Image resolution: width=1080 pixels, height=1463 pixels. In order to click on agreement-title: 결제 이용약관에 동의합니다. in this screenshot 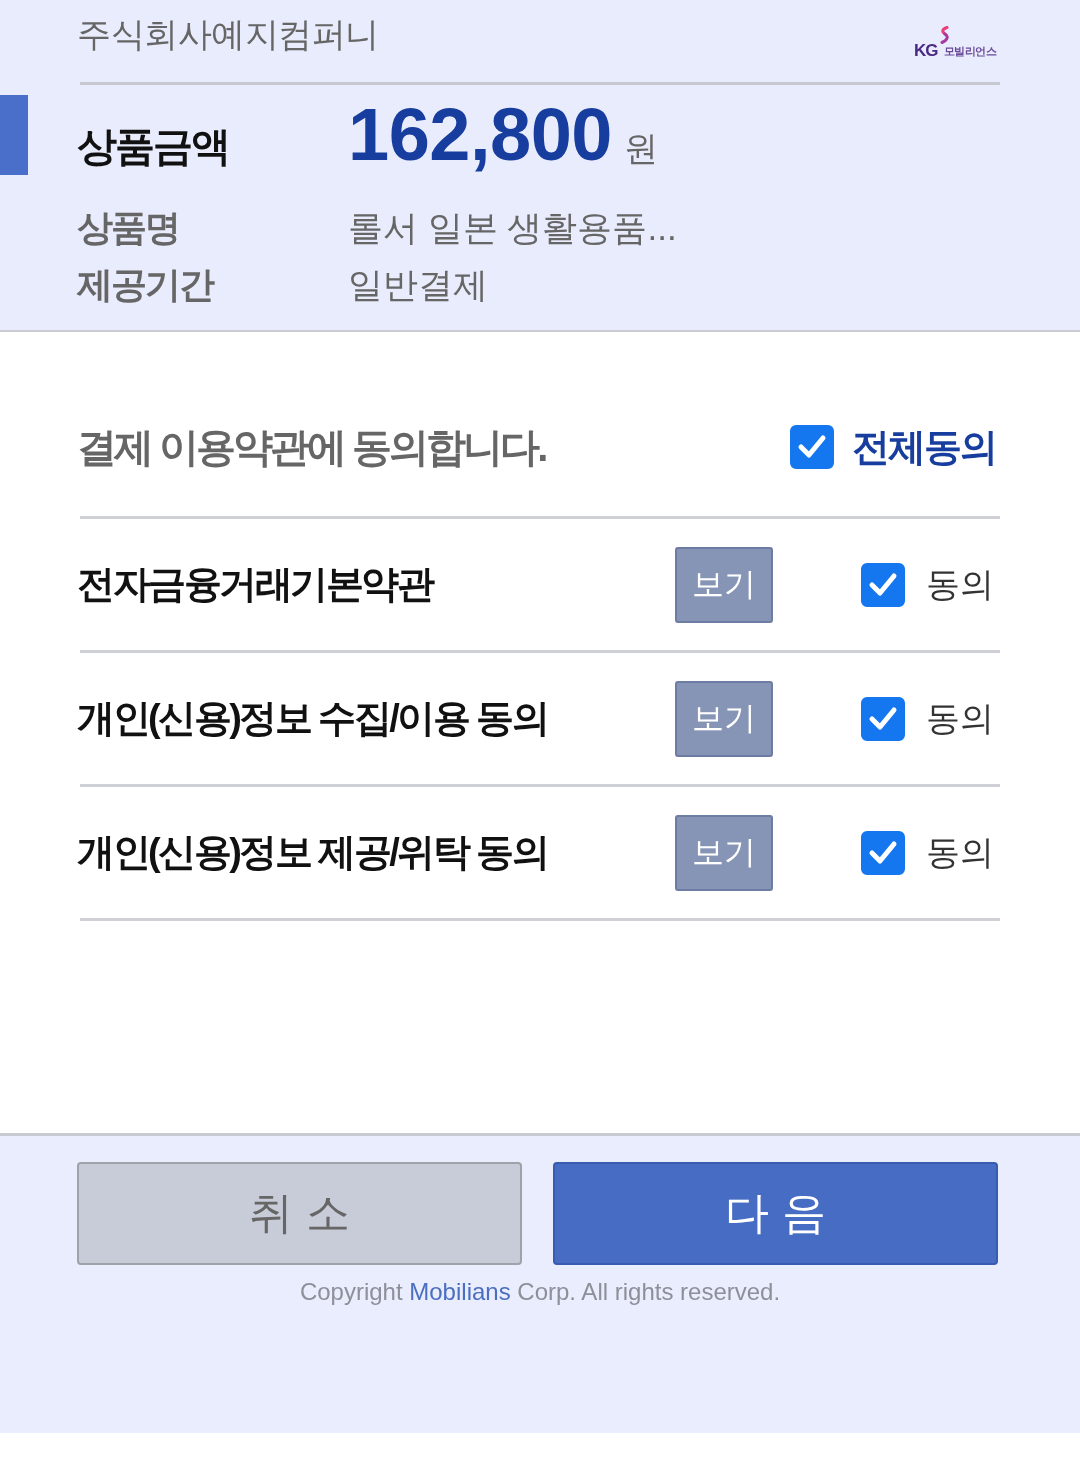, I will do `click(311, 447)`.